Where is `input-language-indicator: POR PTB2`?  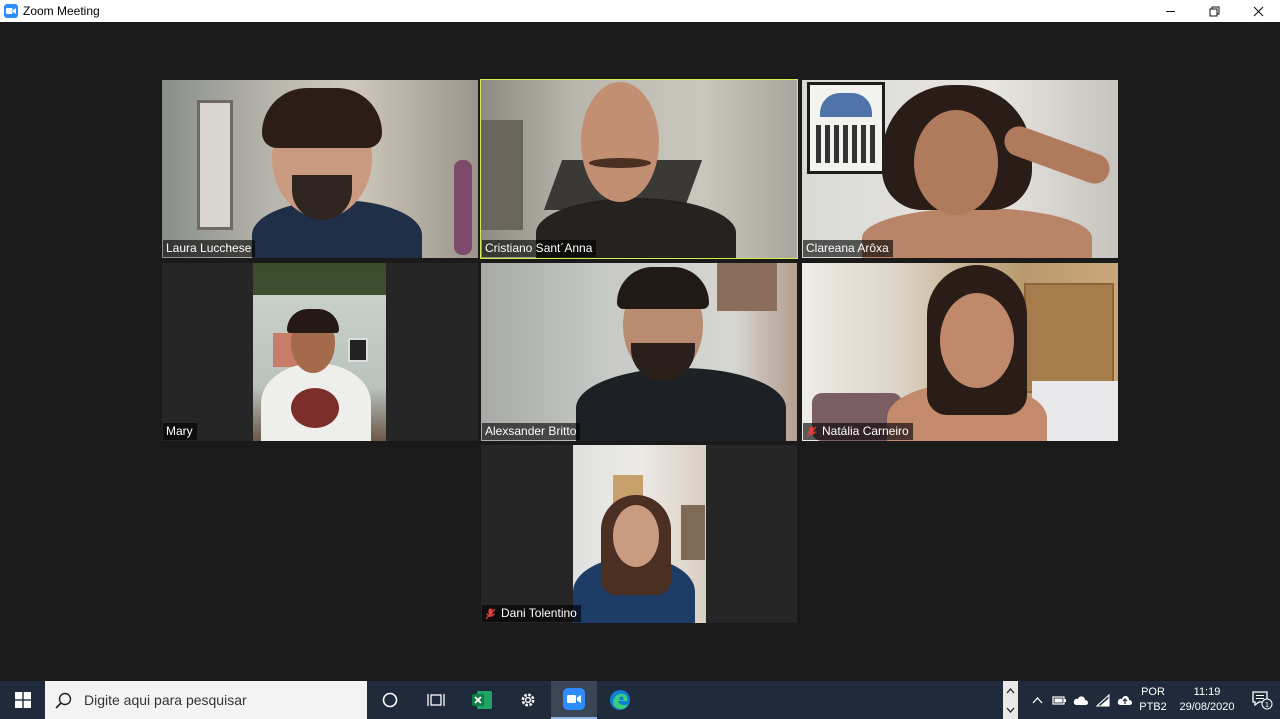
input-language-indicator: POR PTB2 is located at coordinates (1153, 700).